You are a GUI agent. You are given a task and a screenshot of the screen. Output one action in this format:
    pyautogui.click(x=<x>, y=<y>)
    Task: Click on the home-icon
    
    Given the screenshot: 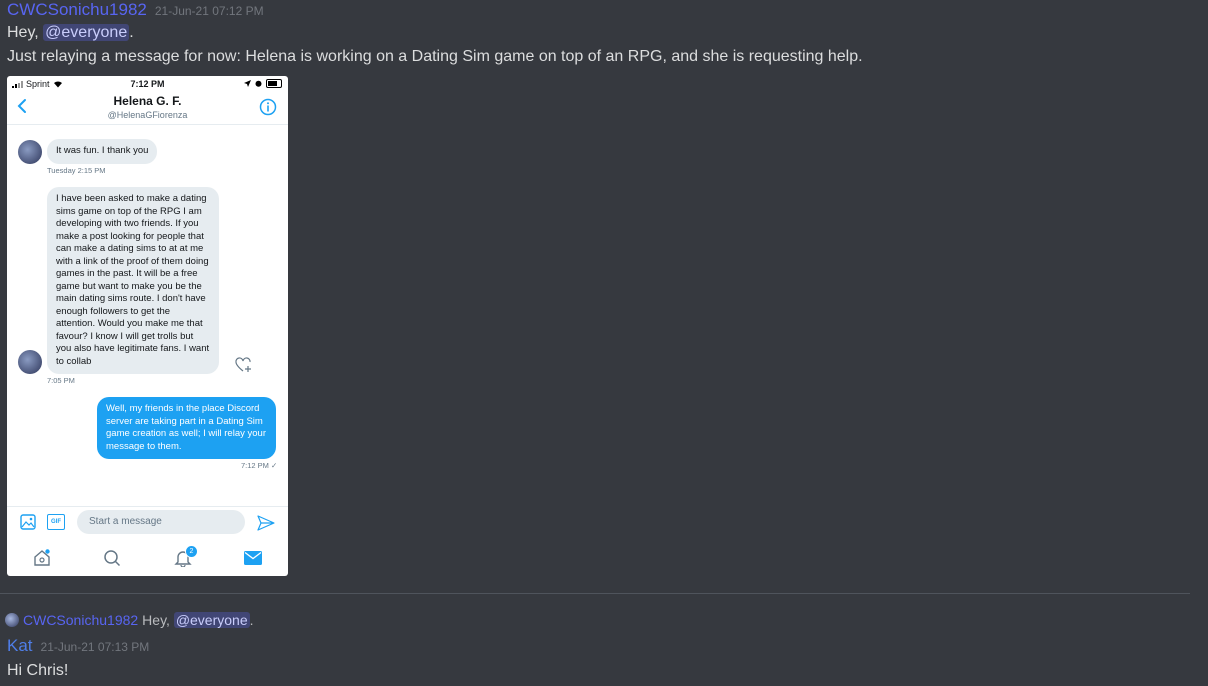 What is the action you would take?
    pyautogui.click(x=42, y=558)
    